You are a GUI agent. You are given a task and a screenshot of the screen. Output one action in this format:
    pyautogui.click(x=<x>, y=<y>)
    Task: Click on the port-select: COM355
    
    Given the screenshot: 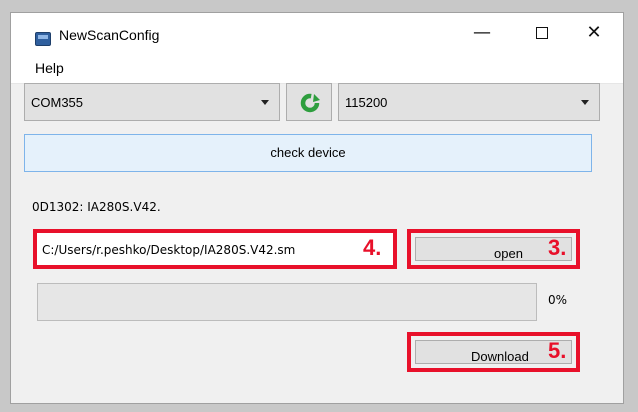 What is the action you would take?
    pyautogui.click(x=152, y=102)
    